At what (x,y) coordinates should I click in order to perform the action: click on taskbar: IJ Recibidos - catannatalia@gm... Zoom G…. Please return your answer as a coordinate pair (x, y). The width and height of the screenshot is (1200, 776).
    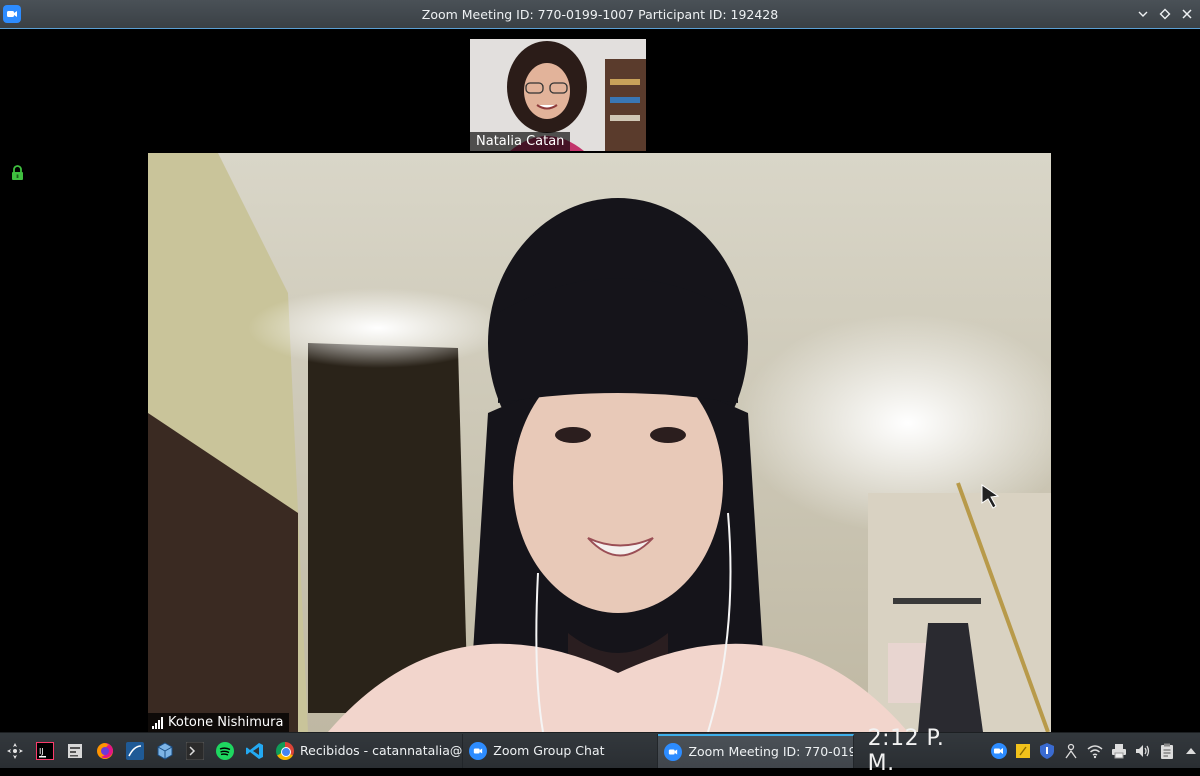
    Looking at the image, I should click on (600, 751).